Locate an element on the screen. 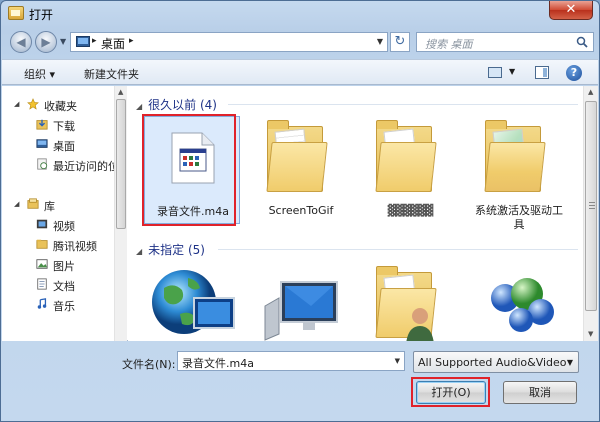 Image resolution: width=600 pixels, height=422 pixels. file-name: ScreenToGif is located at coordinates (301, 210).